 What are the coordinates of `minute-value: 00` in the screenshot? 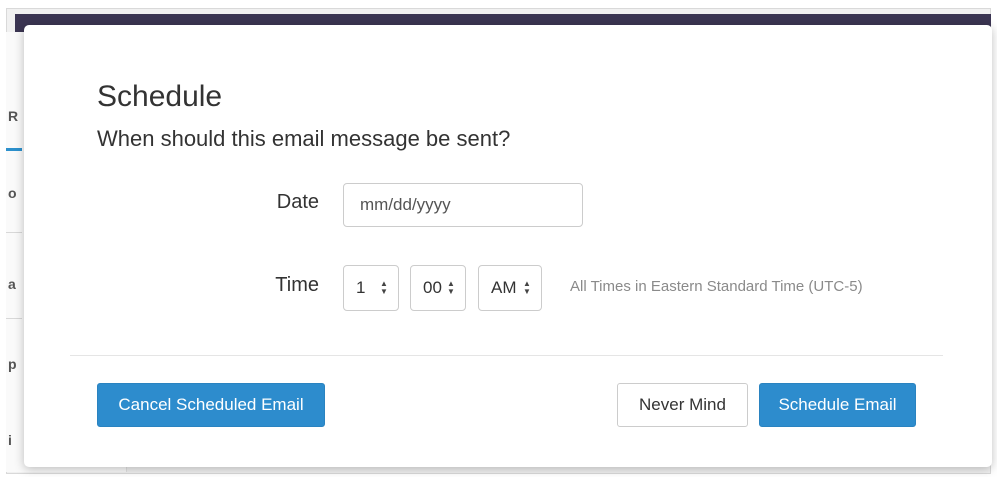 It's located at (432, 287).